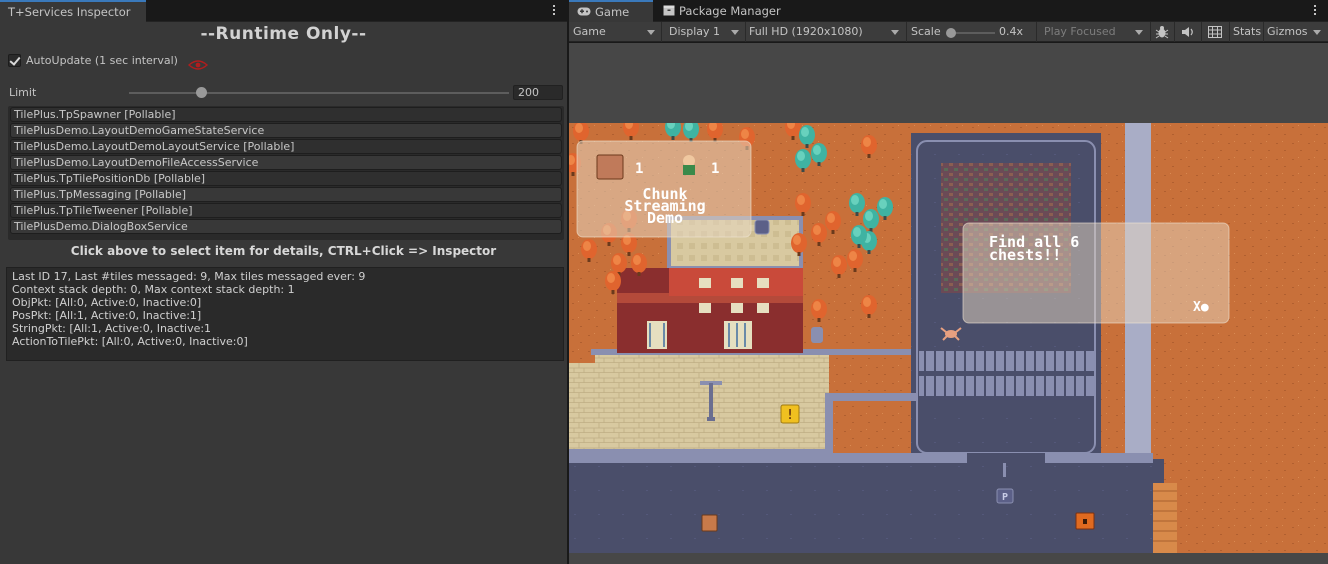 Image resolution: width=1328 pixels, height=564 pixels. What do you see at coordinates (715, 169) in the screenshot?
I see `player-counter: 1` at bounding box center [715, 169].